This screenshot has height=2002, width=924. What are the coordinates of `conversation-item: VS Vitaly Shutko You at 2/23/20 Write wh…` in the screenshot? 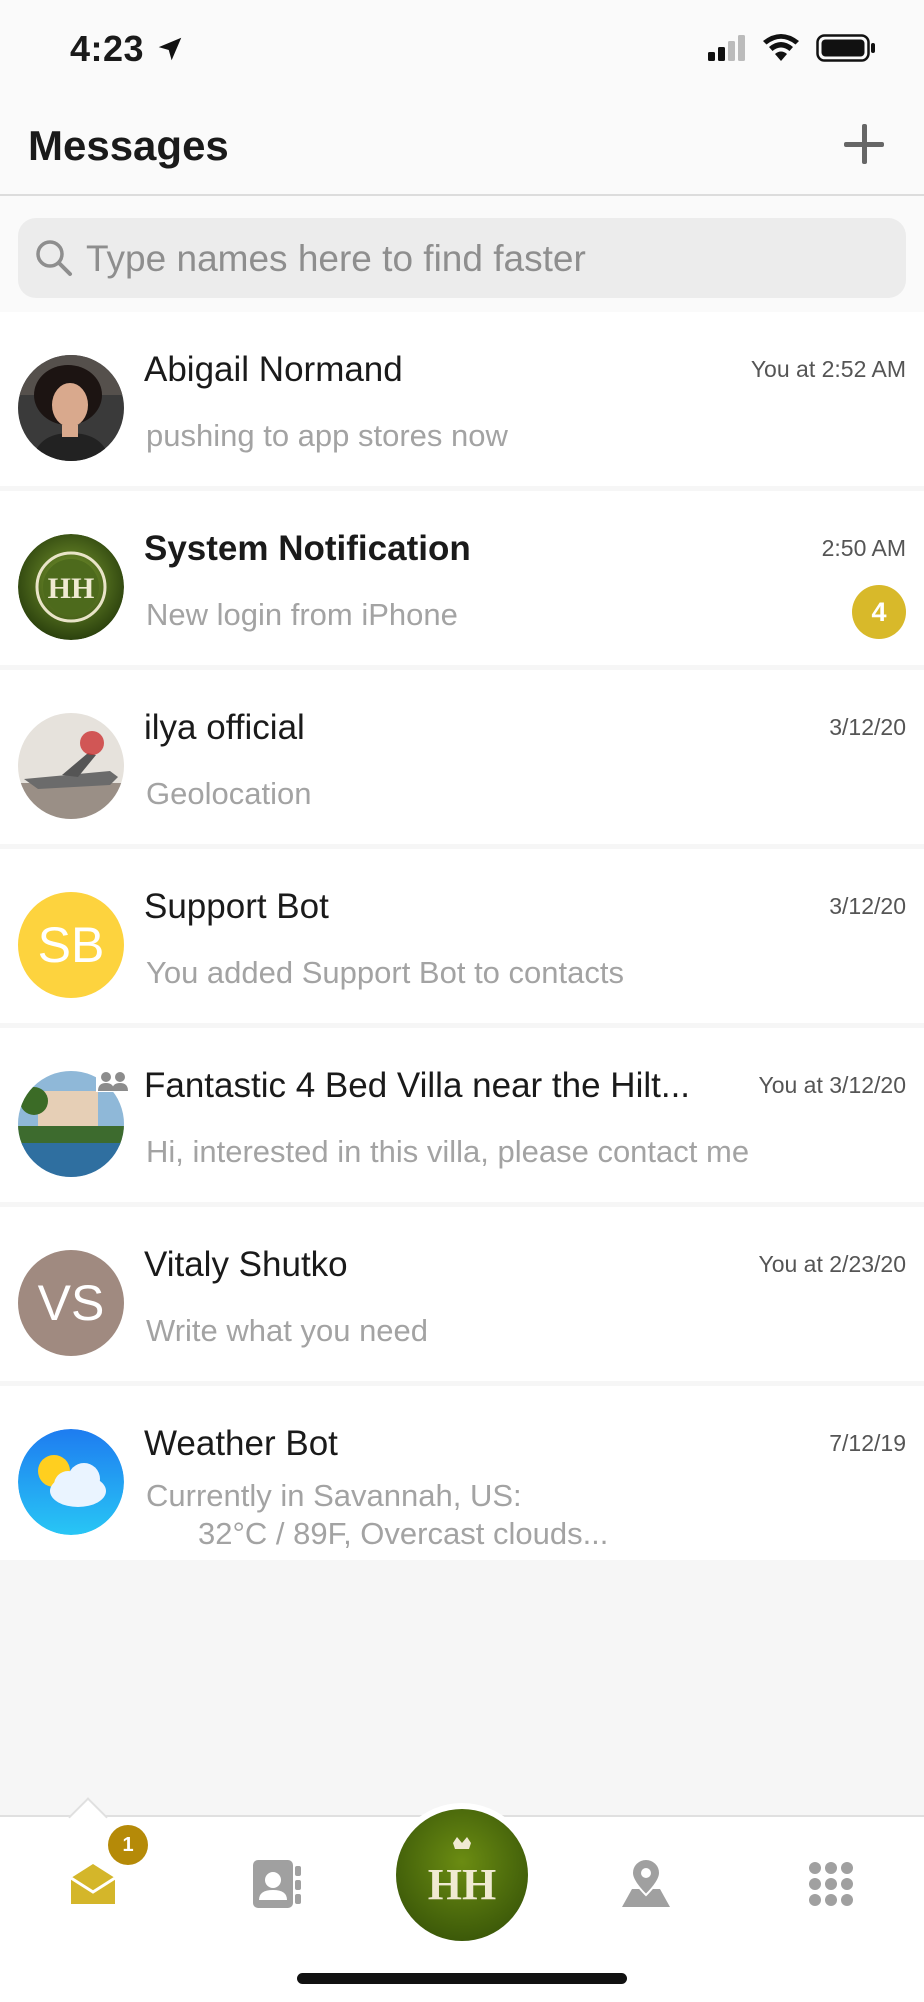 It's located at (462, 1294).